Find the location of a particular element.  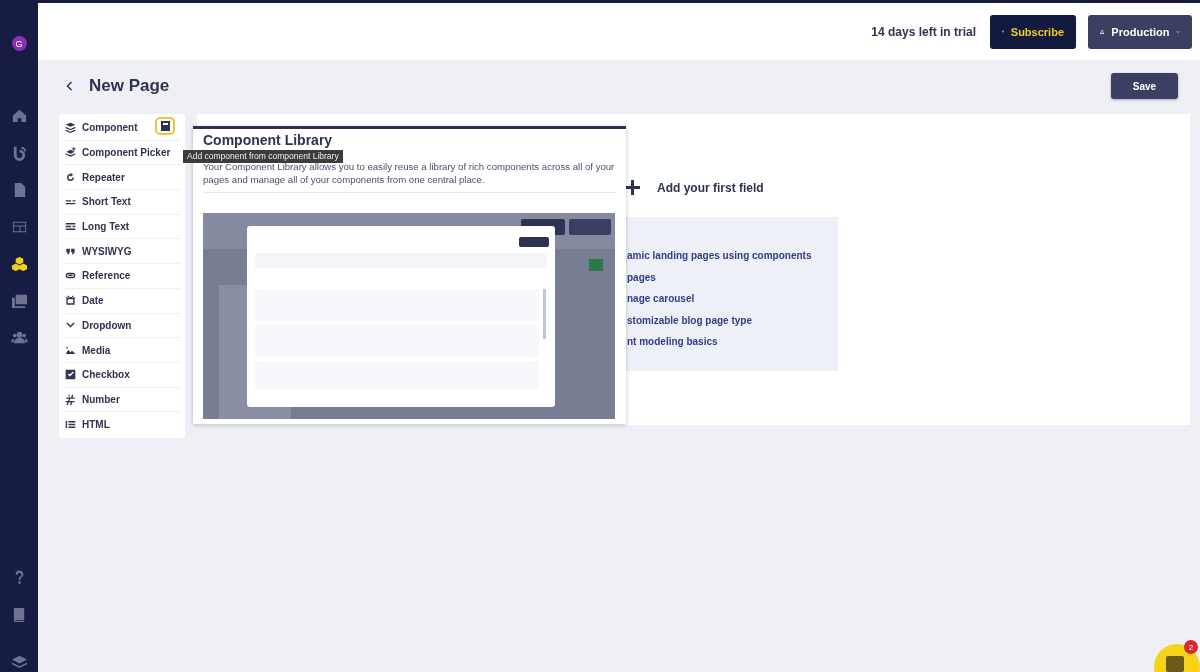

field-type-item: WYSIWYG is located at coordinates (122, 252).